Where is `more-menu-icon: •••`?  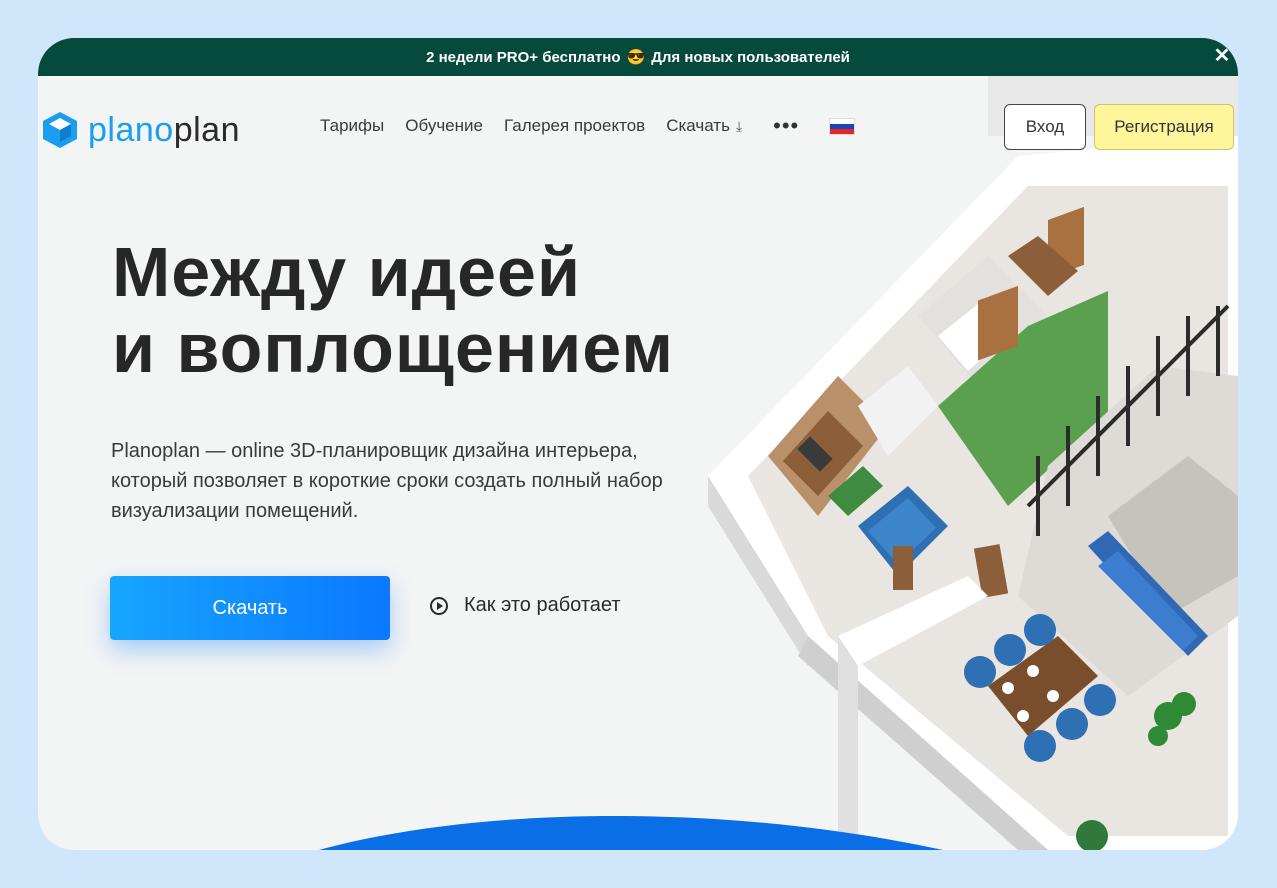 more-menu-icon: ••• is located at coordinates (786, 126).